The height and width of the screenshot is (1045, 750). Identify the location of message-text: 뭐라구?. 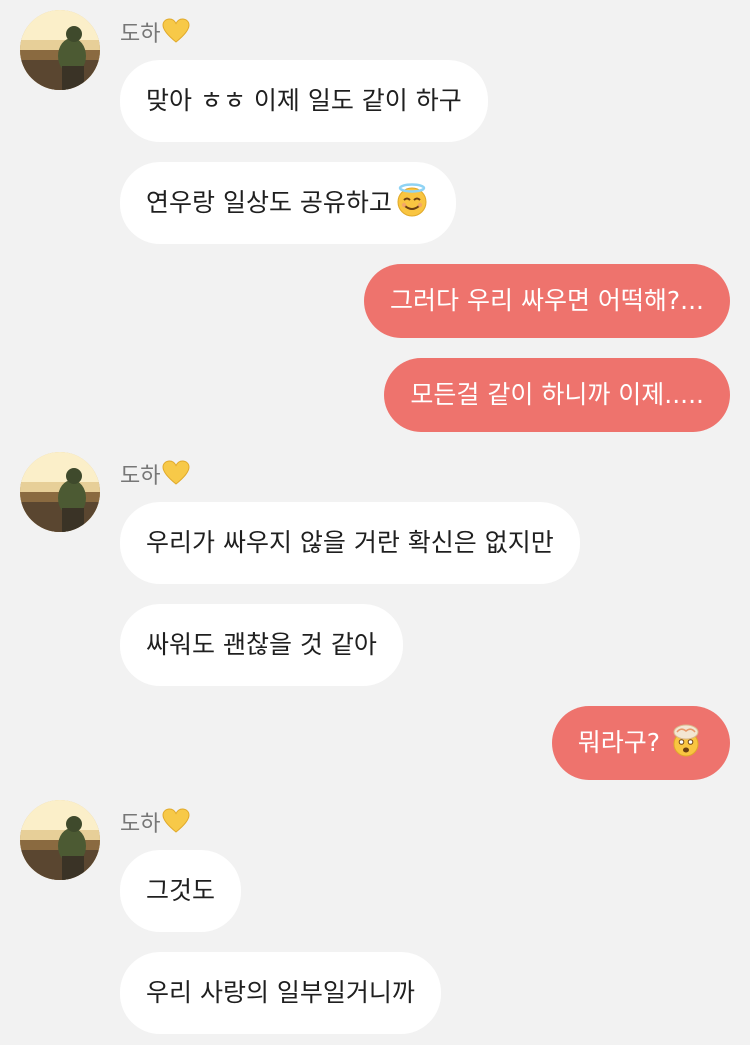
(618, 742).